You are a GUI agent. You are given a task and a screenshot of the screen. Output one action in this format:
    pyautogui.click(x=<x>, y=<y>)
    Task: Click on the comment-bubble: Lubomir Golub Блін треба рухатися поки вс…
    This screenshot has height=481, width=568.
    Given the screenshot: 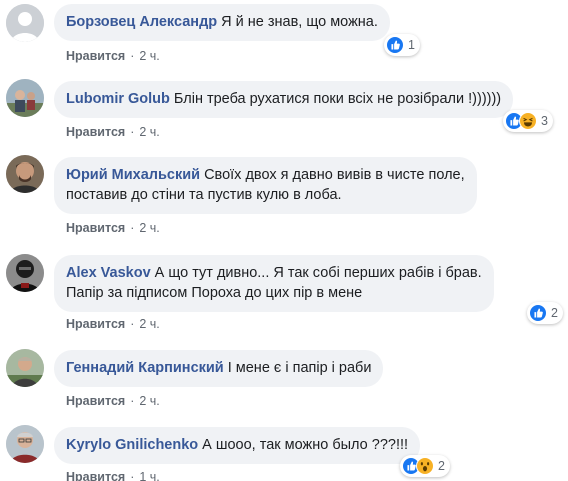 What is the action you would take?
    pyautogui.click(x=284, y=99)
    